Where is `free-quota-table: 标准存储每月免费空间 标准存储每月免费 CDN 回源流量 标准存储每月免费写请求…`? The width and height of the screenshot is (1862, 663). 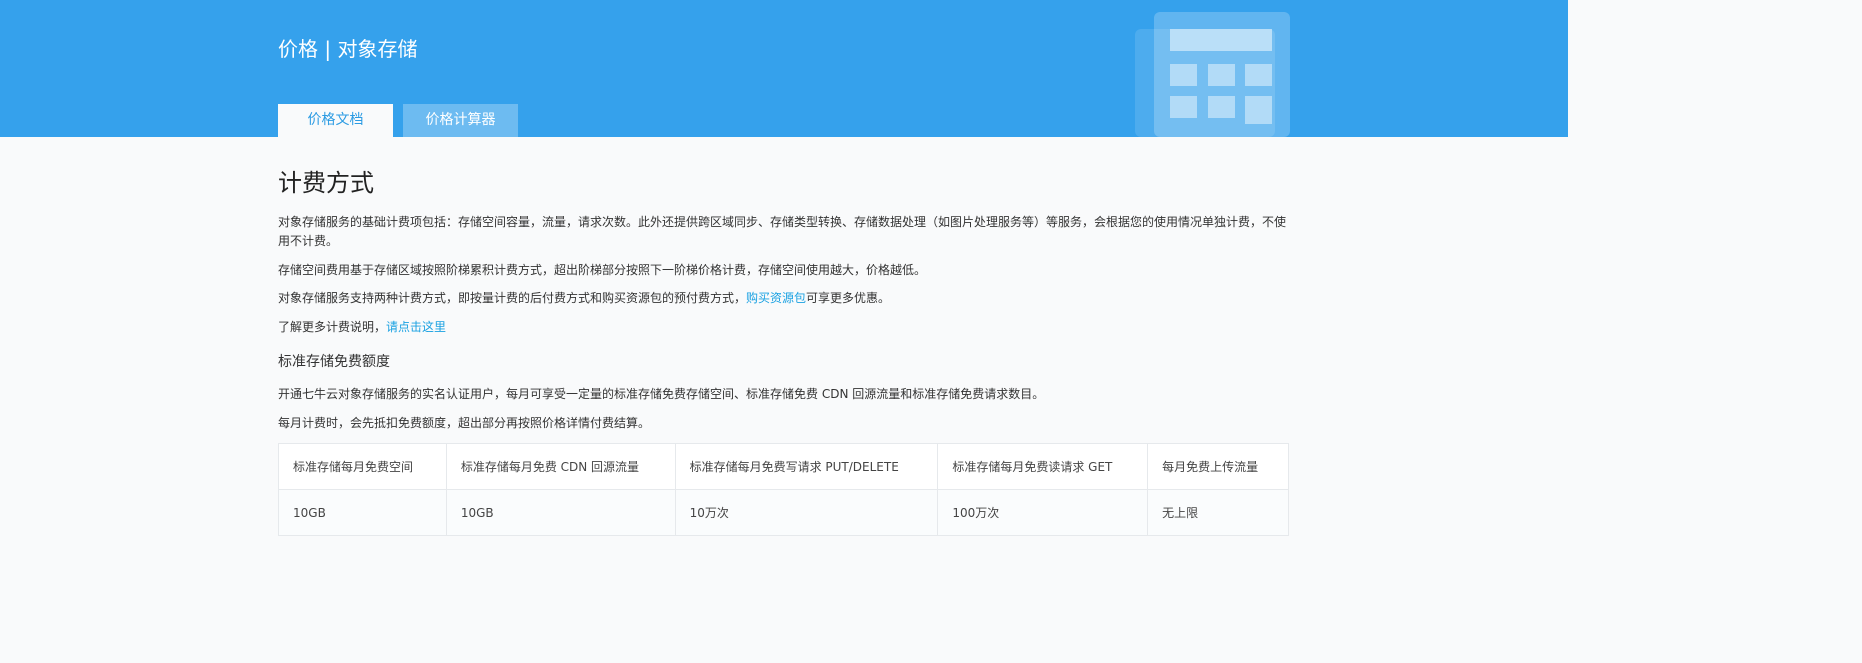 free-quota-table: 标准存储每月免费空间 标准存储每月免费 CDN 回源流量 标准存储每月免费写请求… is located at coordinates (783, 489).